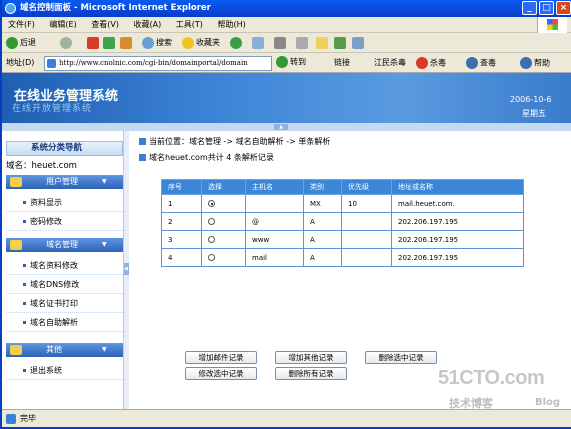 The height and width of the screenshot is (429, 571). I want to click on folder-button, so click(323, 43).